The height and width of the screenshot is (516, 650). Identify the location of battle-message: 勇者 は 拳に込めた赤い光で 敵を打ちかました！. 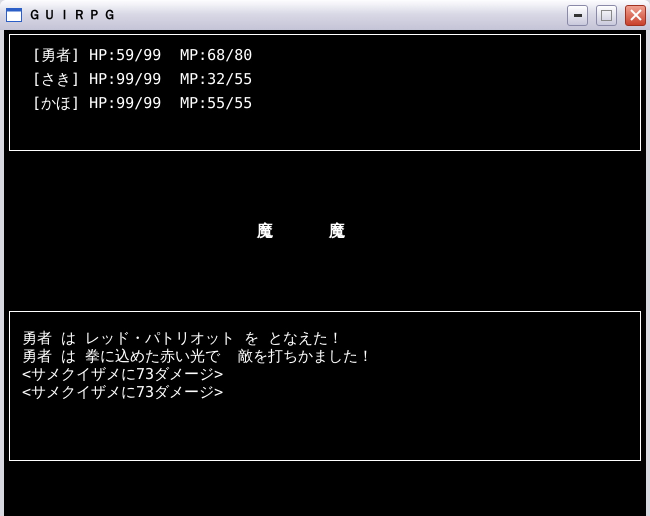
(198, 356).